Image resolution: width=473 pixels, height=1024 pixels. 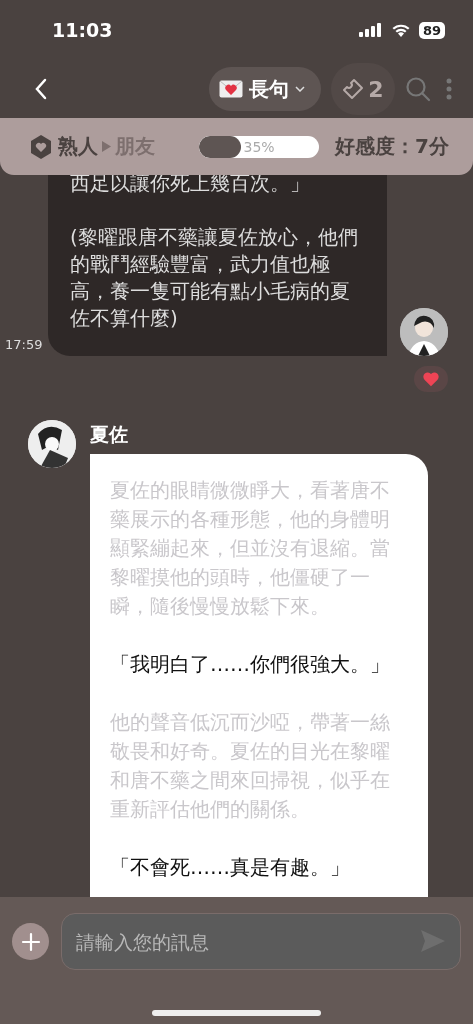 I want to click on status-time: 11:03, so click(x=82, y=30).